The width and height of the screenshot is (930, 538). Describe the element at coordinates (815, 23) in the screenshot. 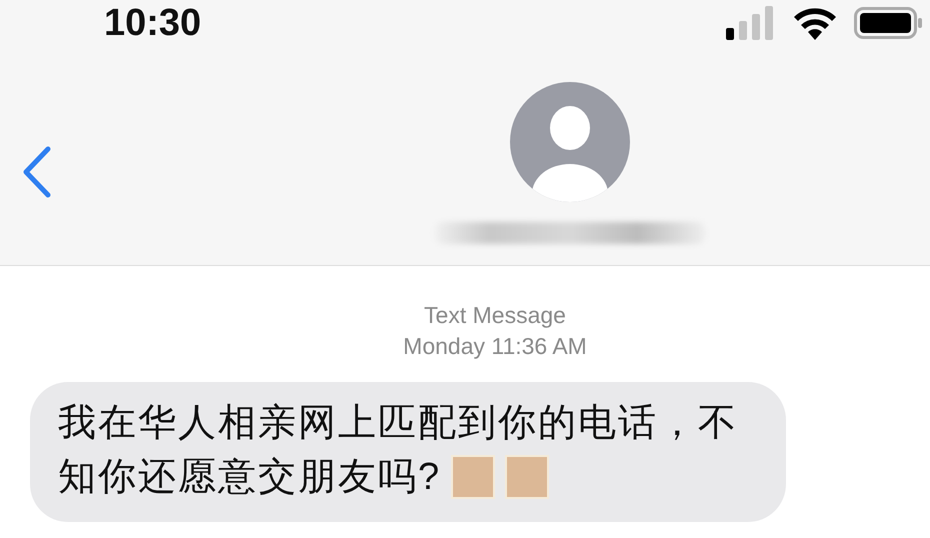

I see `wifi-icon` at that location.